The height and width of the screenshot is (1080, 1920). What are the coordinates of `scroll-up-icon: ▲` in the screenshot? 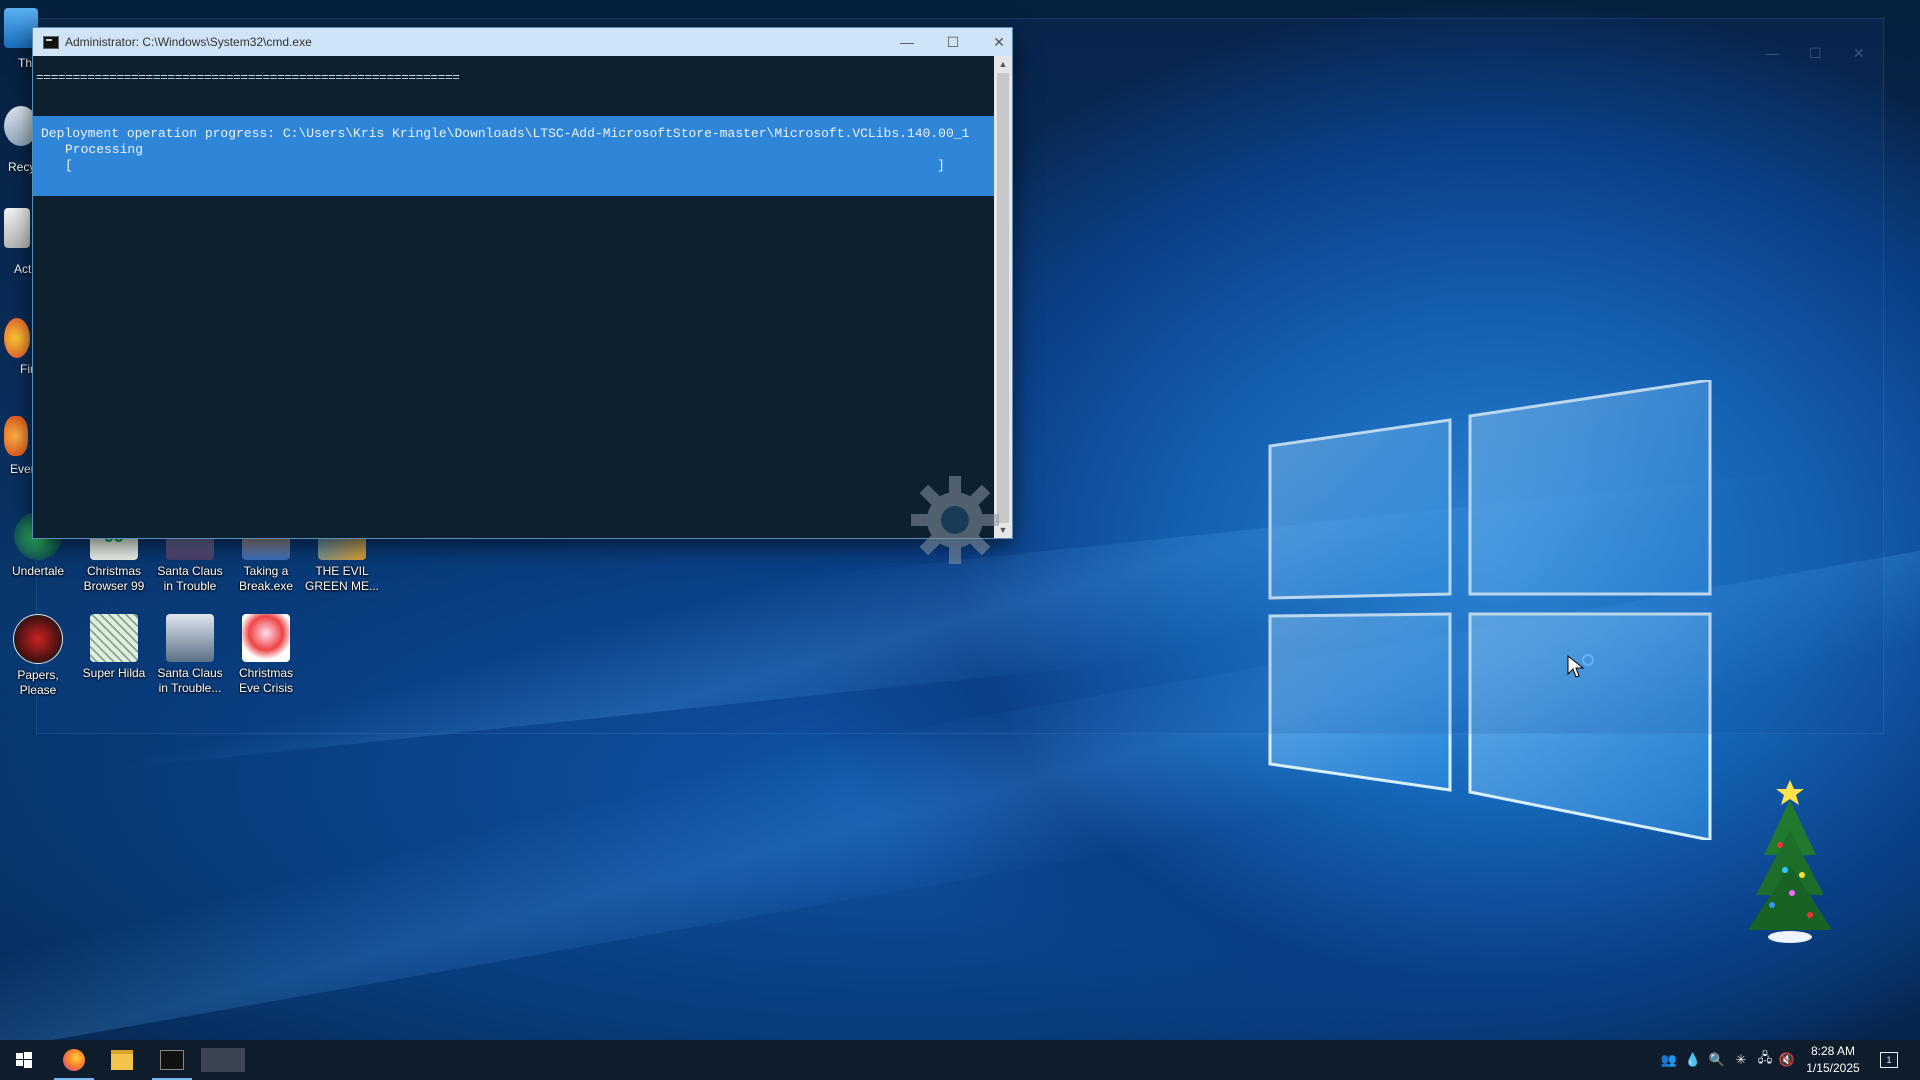 It's located at (1003, 64).